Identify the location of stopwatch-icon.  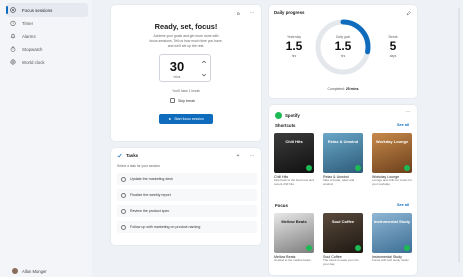
(13, 49).